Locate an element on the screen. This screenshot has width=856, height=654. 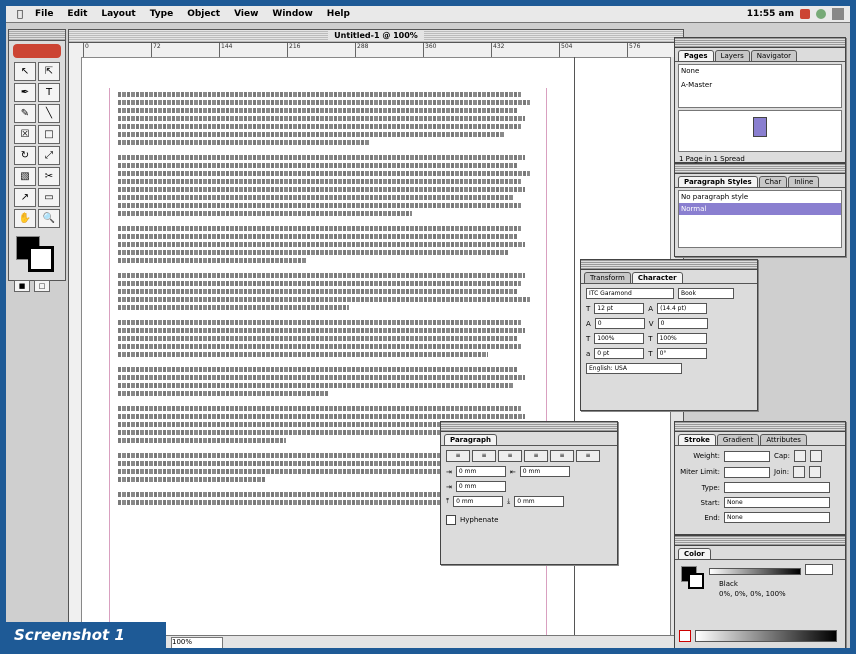
direct-selection-tool-icon: ⇱ is located at coordinates (49, 71).